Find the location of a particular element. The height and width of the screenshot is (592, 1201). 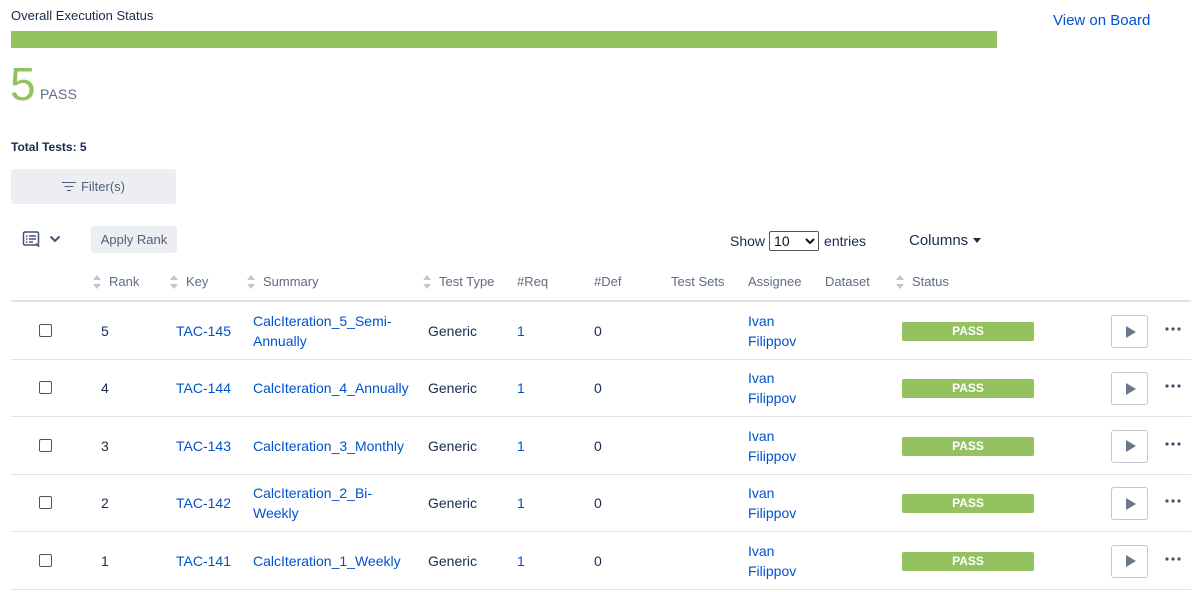

header-assignee: Assignee is located at coordinates (775, 281).